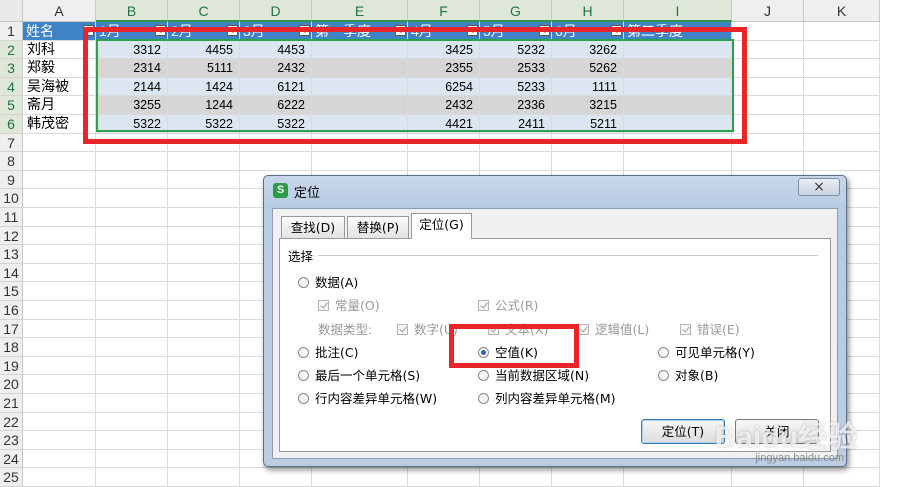  Describe the element at coordinates (378, 227) in the screenshot. I see `tab-replace: 替换(P)` at that location.